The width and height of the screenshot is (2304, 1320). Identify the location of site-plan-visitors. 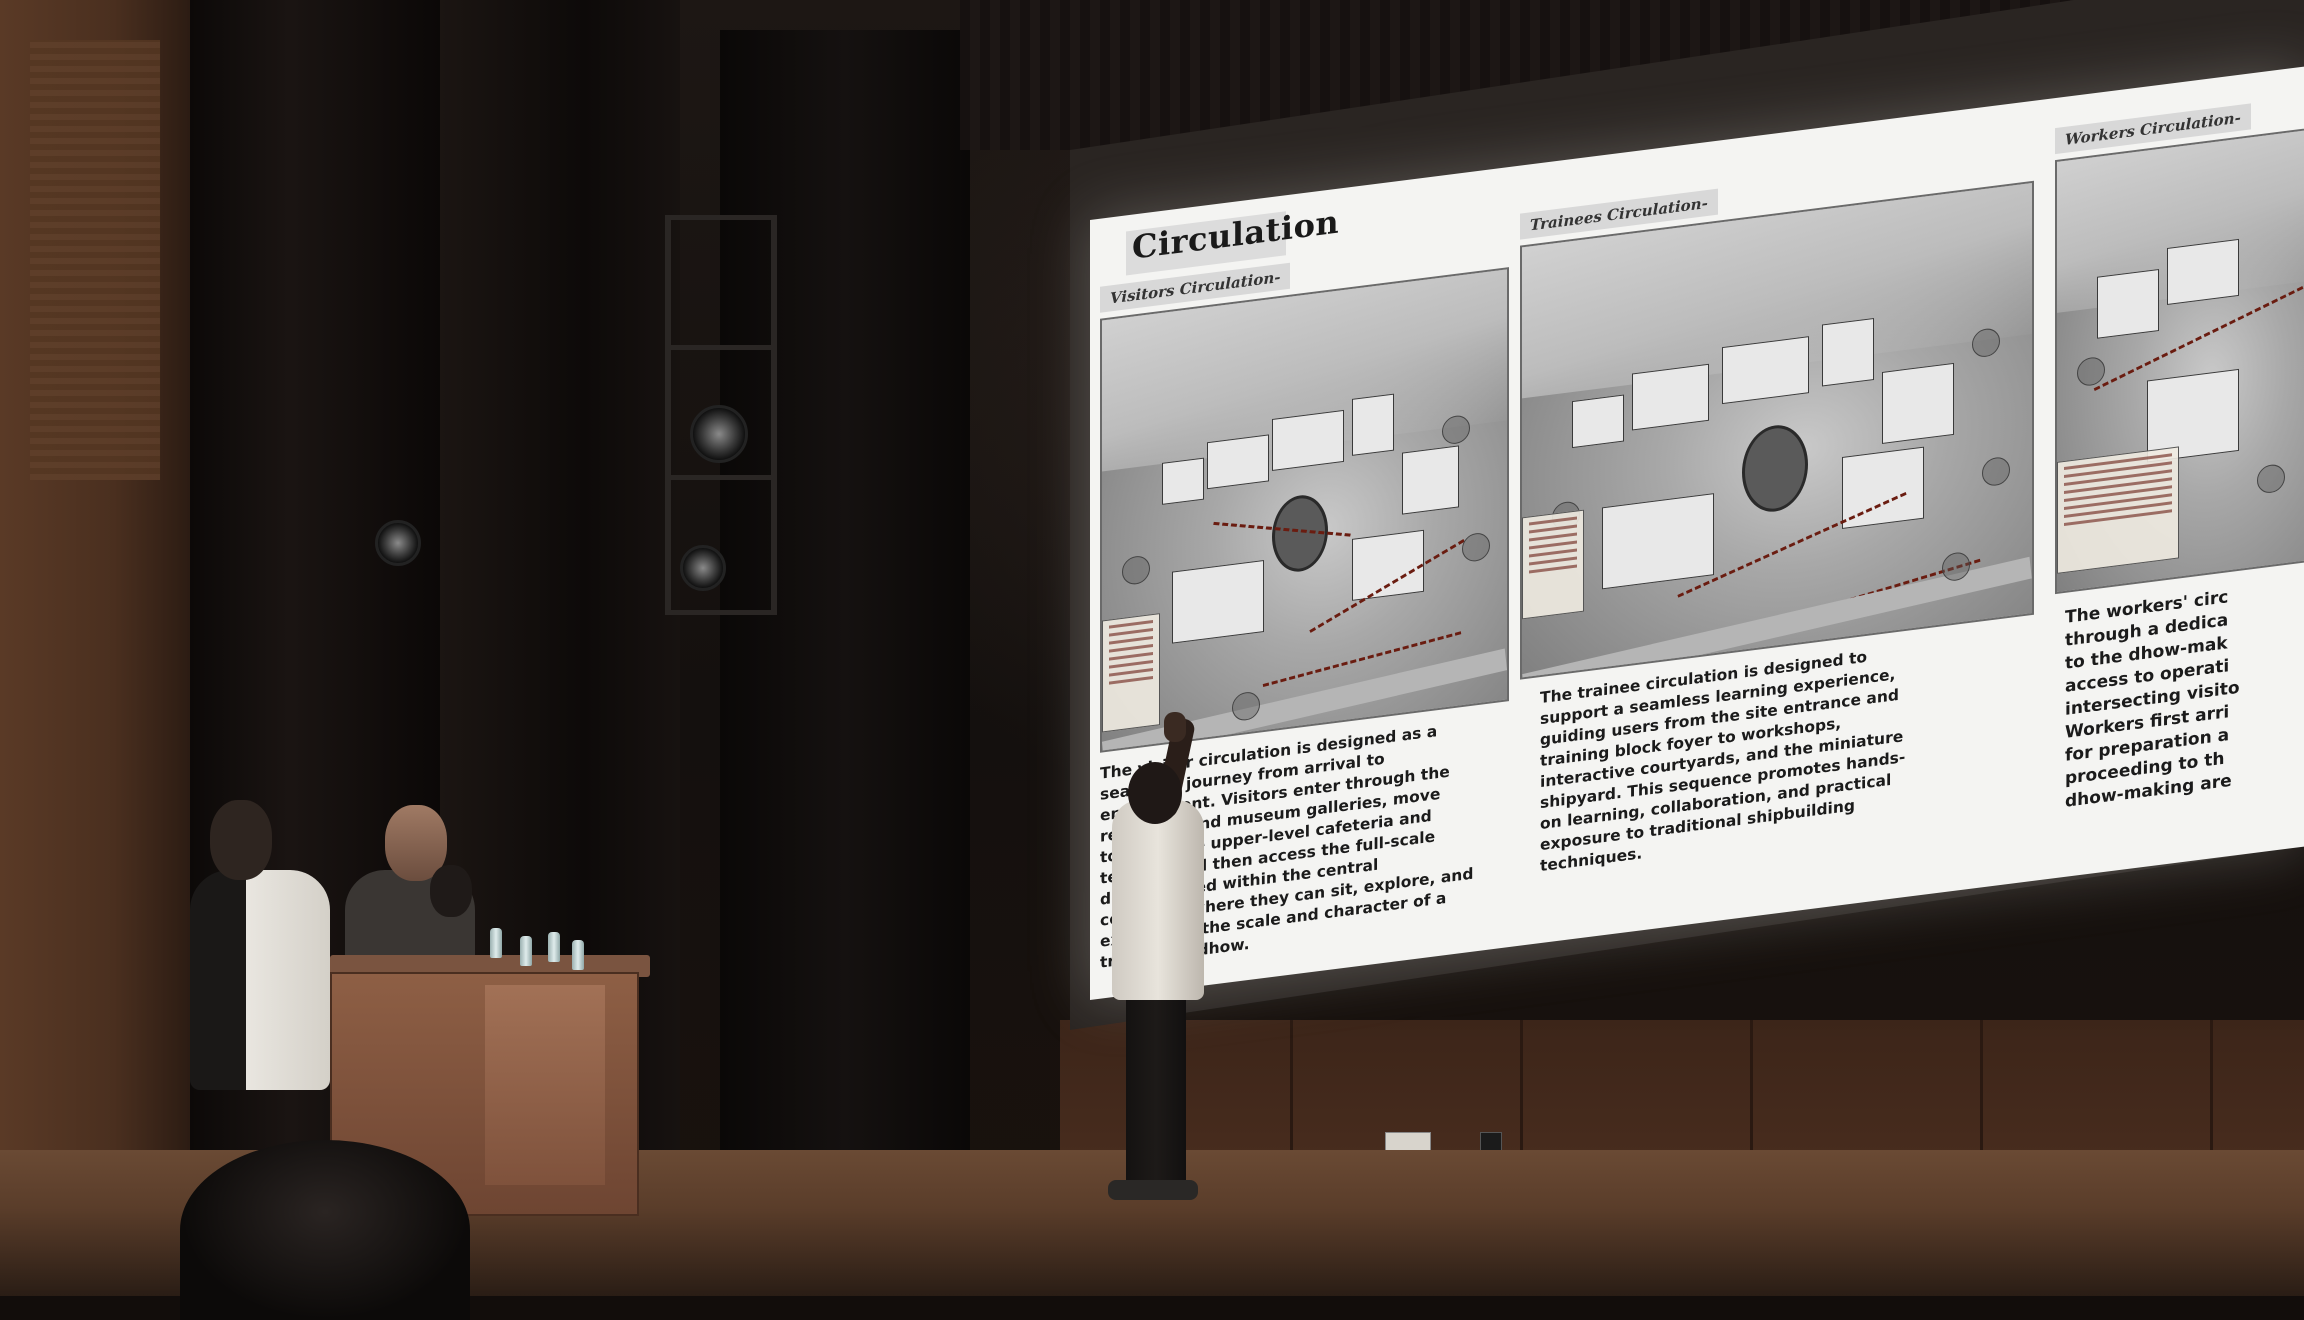
(1304, 510).